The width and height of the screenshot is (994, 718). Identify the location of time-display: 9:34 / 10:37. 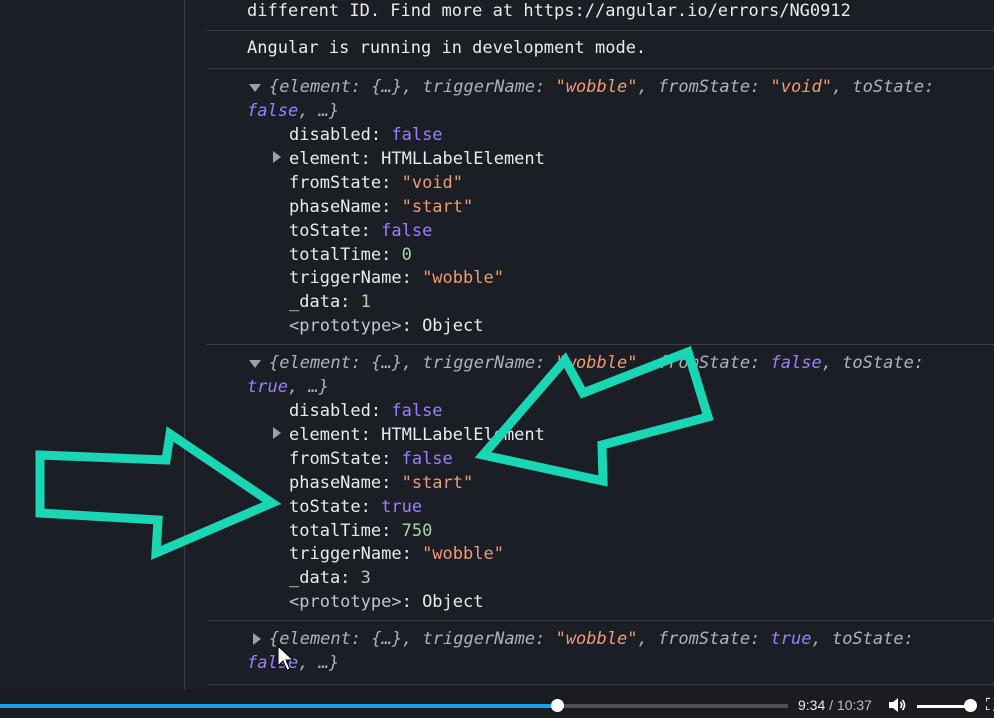
(835, 705).